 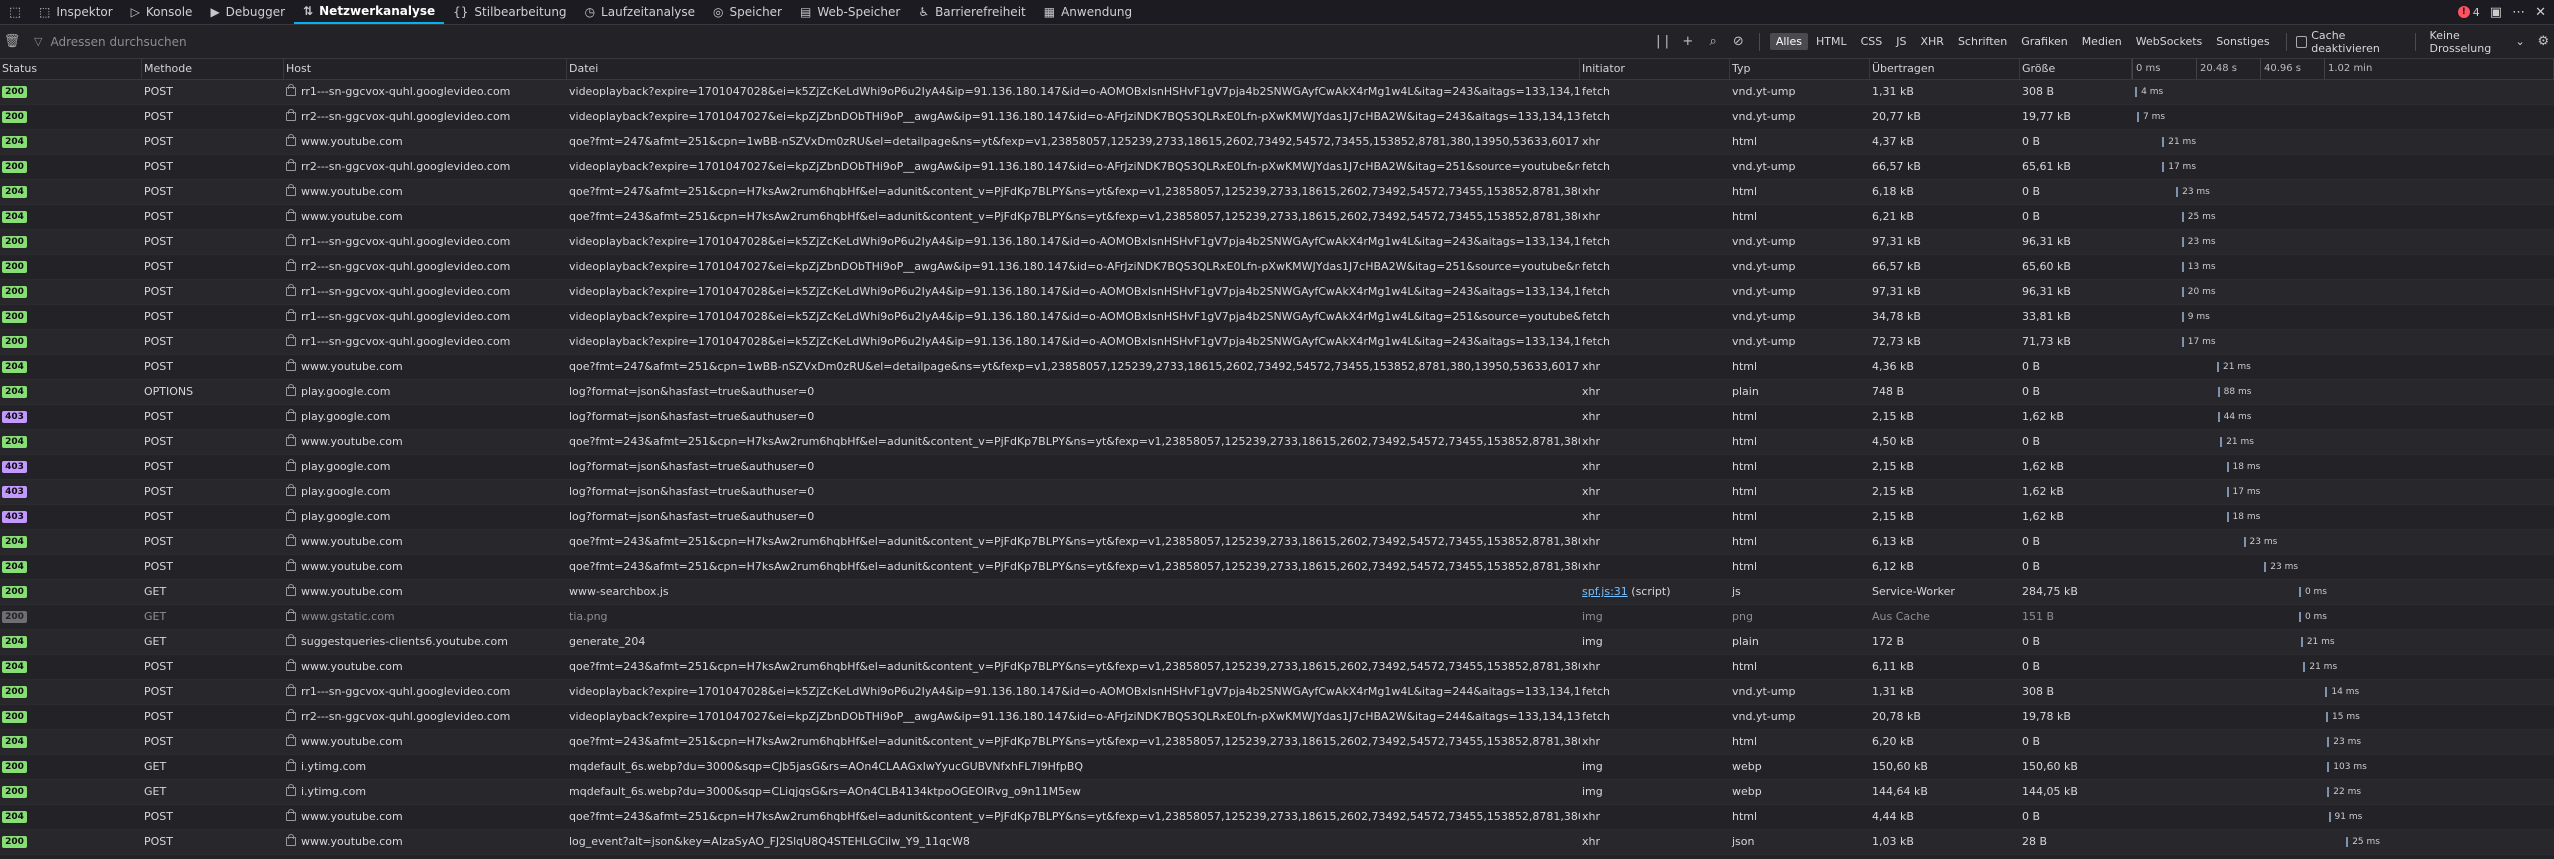 I want to click on tab-stilbearbeitung: {} Stilbearbeitung, so click(x=509, y=12).